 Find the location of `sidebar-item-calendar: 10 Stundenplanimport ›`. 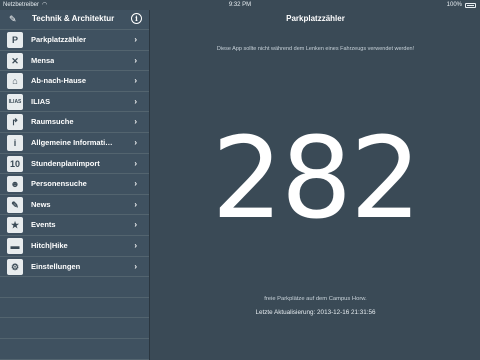

sidebar-item-calendar: 10 Stundenplanimport › is located at coordinates (74, 164).